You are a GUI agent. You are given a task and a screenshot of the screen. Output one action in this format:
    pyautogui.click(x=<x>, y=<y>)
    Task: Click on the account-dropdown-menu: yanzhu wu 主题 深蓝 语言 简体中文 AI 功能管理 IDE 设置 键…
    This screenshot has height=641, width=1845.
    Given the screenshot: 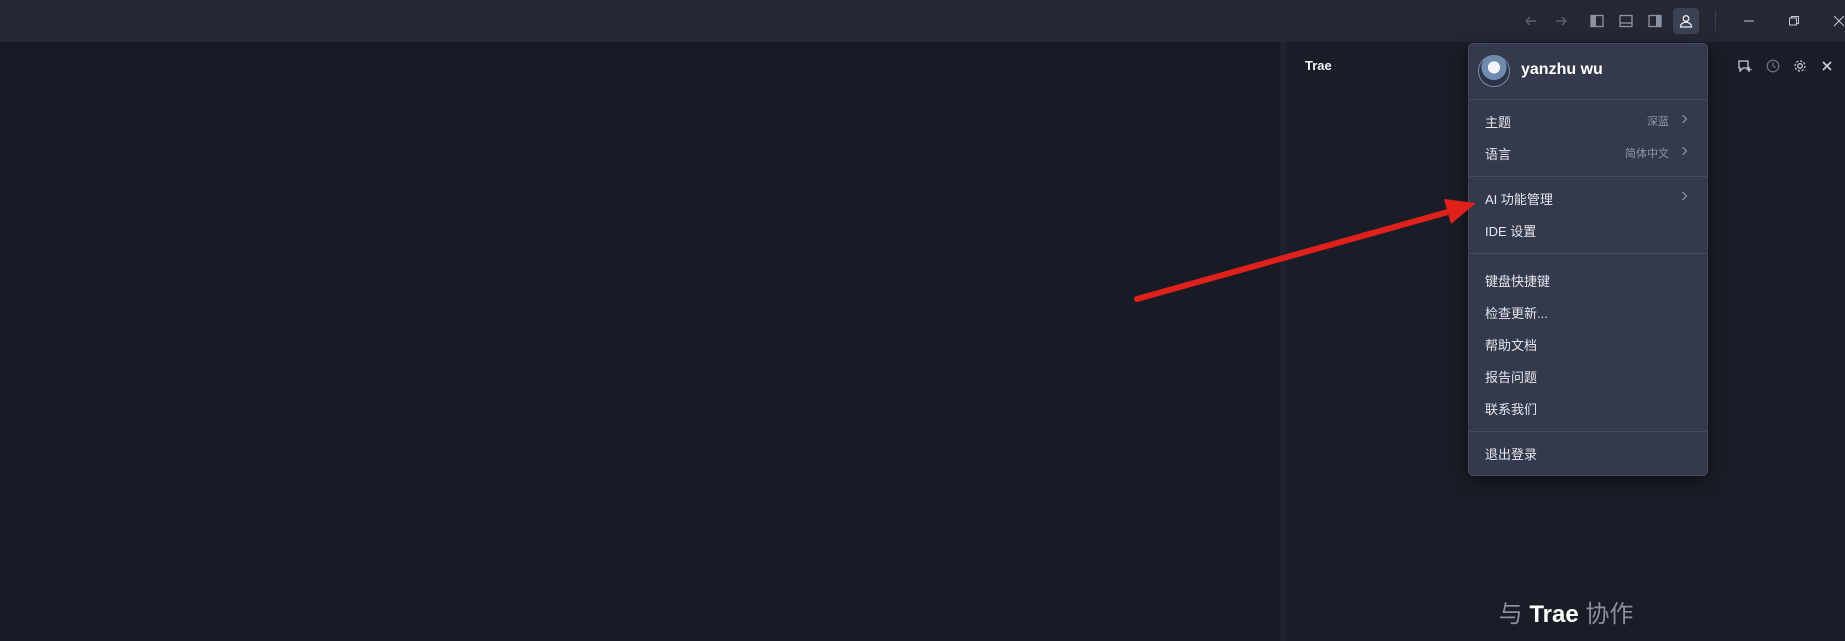 What is the action you would take?
    pyautogui.click(x=1588, y=259)
    